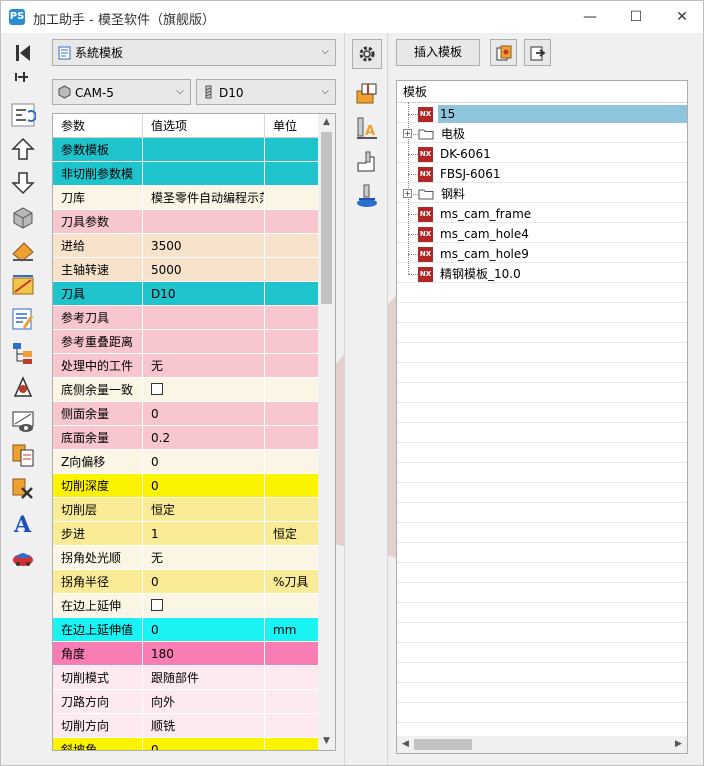 The image size is (704, 766). I want to click on tree-horizontal-scrollbar: ◀ ▶, so click(542, 744).